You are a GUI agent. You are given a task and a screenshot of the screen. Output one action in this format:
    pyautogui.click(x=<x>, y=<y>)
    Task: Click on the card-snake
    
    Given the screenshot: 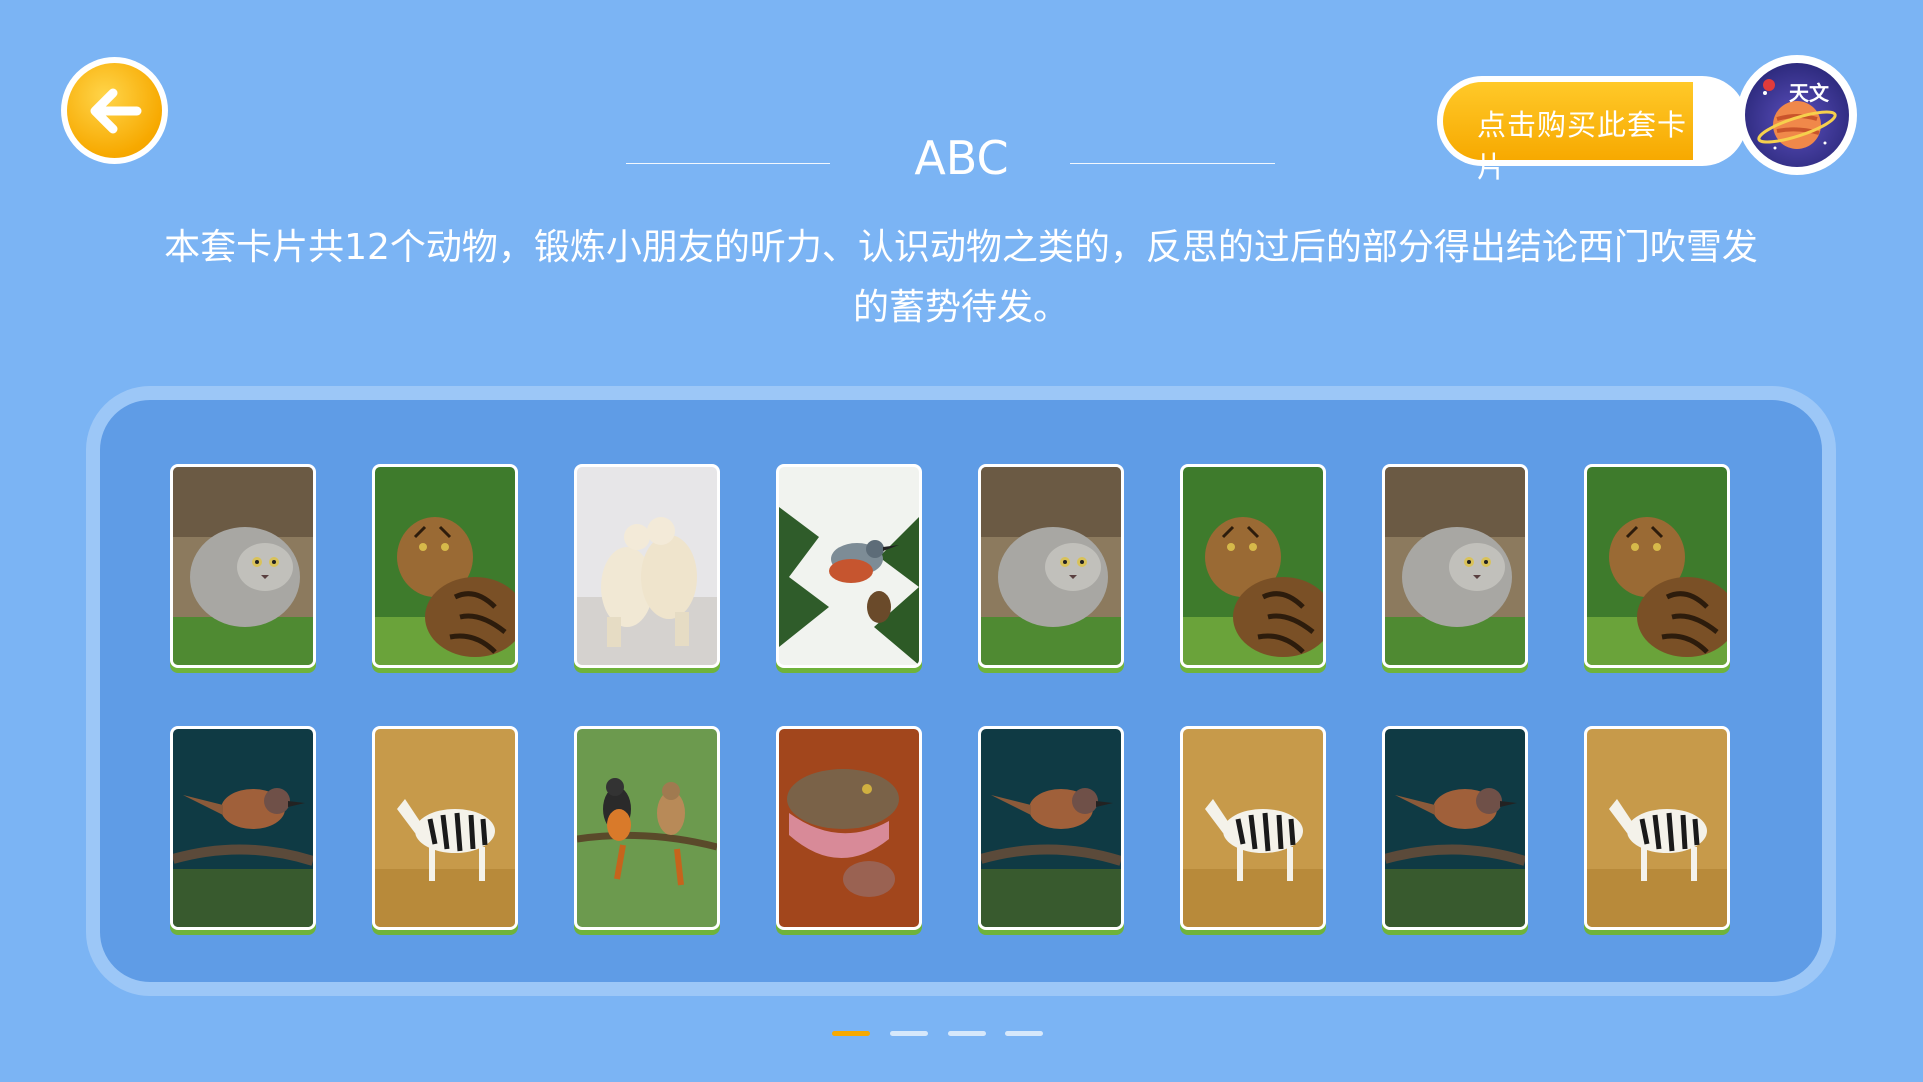 What is the action you would take?
    pyautogui.click(x=849, y=828)
    